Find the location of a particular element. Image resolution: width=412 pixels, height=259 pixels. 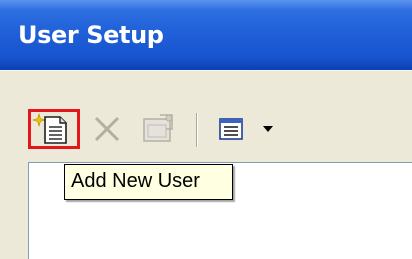

new-user-document-icon is located at coordinates (54, 129).